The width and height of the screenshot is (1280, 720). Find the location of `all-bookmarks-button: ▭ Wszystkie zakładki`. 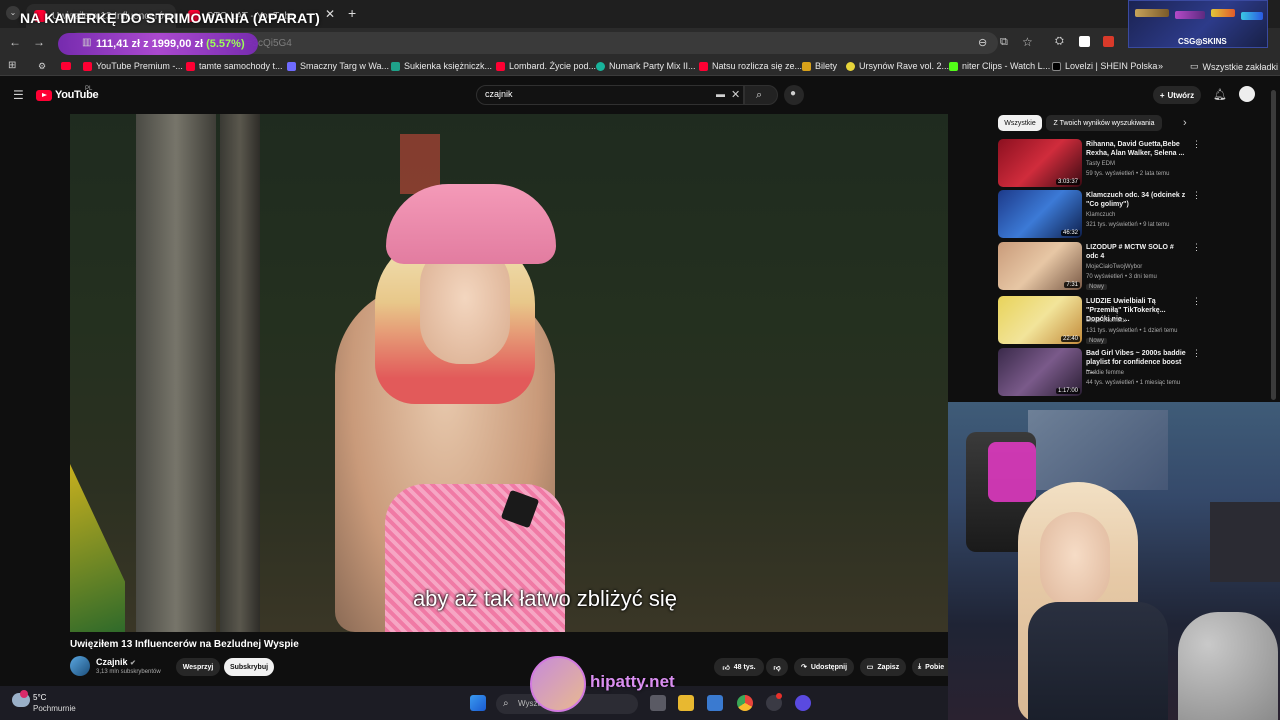

all-bookmarks-button: ▭ Wszystkie zakładki is located at coordinates (1234, 66).